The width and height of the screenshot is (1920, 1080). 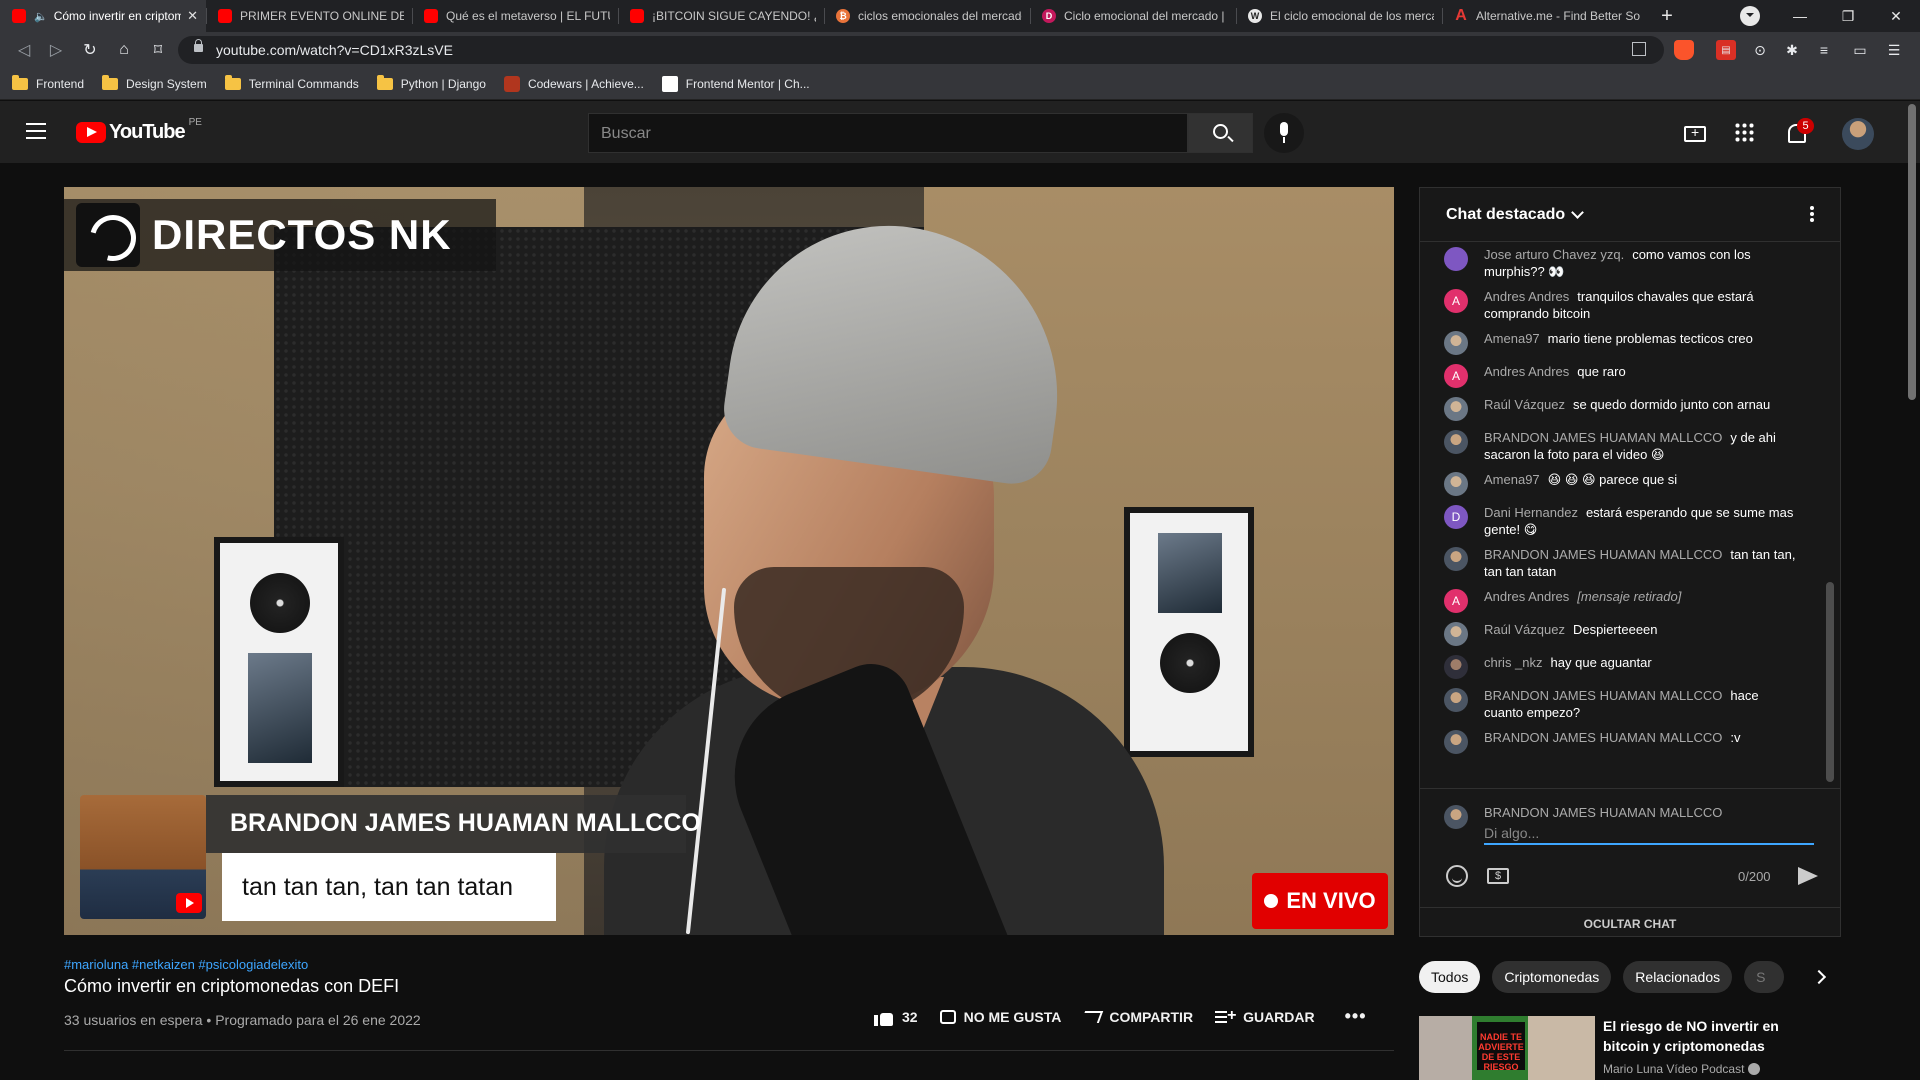 What do you see at coordinates (1255, 16) in the screenshot?
I see `wikipedia-favicon: W` at bounding box center [1255, 16].